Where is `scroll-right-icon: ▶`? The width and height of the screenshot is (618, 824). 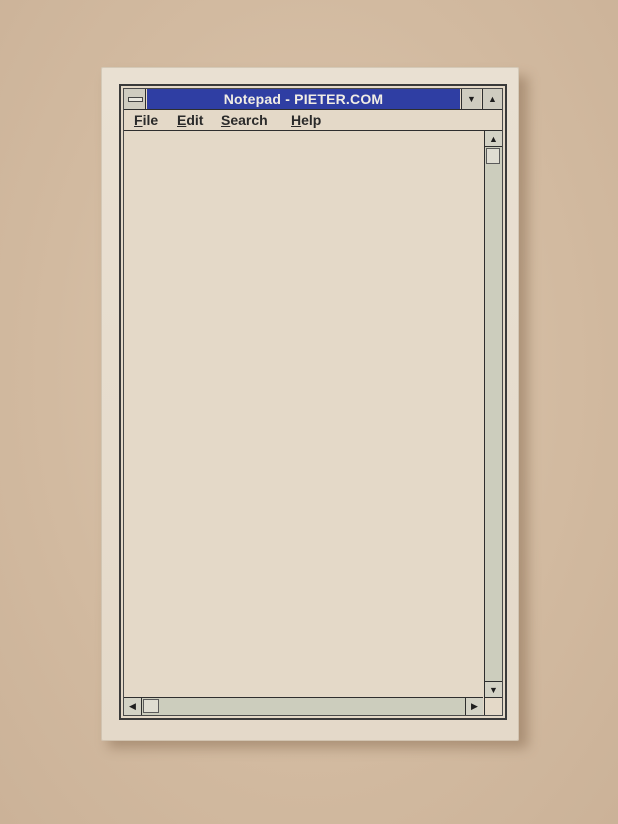 scroll-right-icon: ▶ is located at coordinates (474, 706).